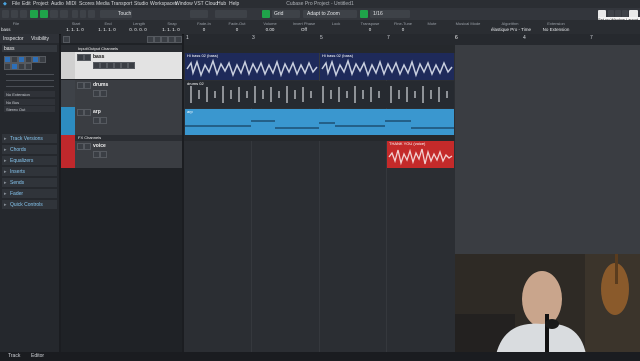  I want to click on track-name: arp, so click(97, 112).